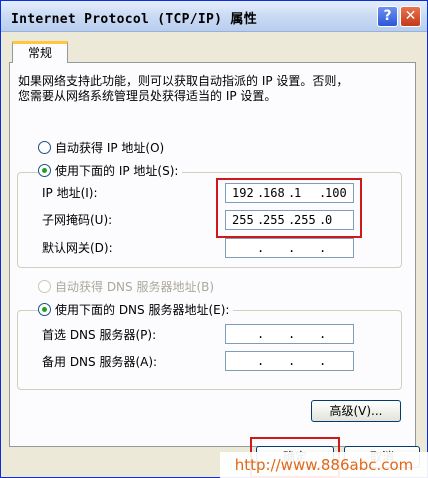 The height and width of the screenshot is (478, 428). I want to click on close-icon: ✕, so click(410, 16).